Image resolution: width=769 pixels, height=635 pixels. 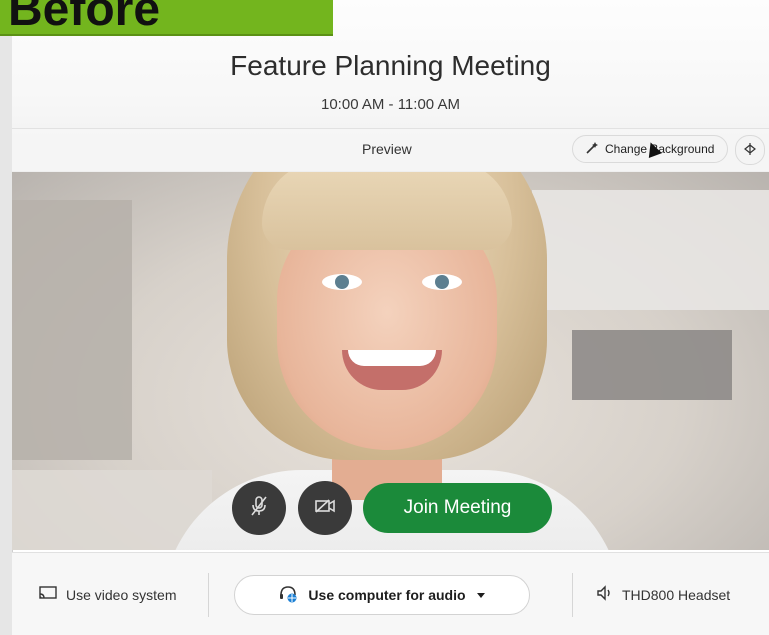 I want to click on headset-globe-icon, so click(x=288, y=595).